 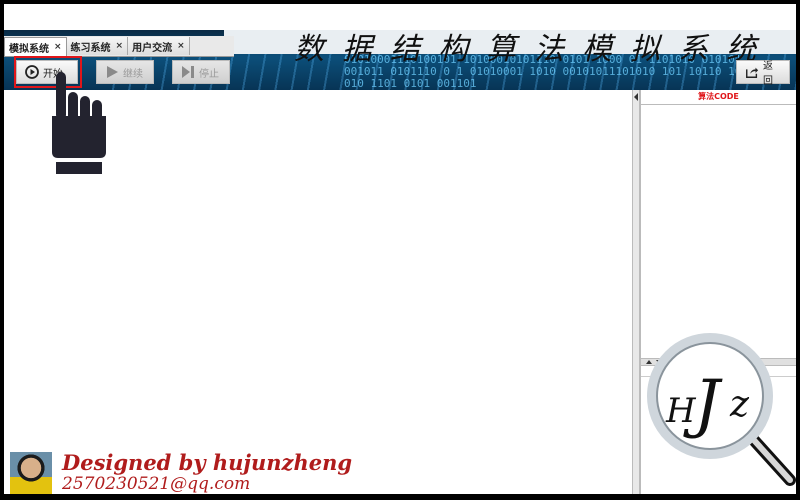 What do you see at coordinates (636, 292) in the screenshot?
I see `panel-splitter` at bounding box center [636, 292].